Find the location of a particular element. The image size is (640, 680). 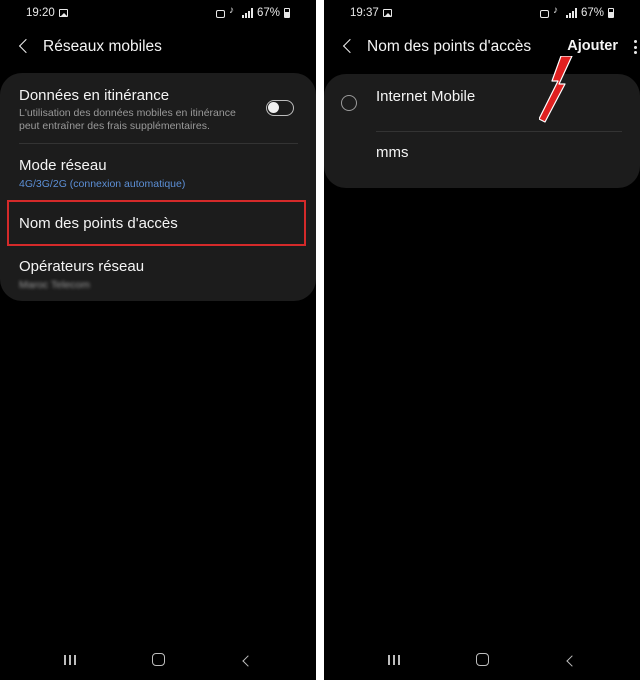

roaming-title: Données en itinérance is located at coordinates (94, 95).